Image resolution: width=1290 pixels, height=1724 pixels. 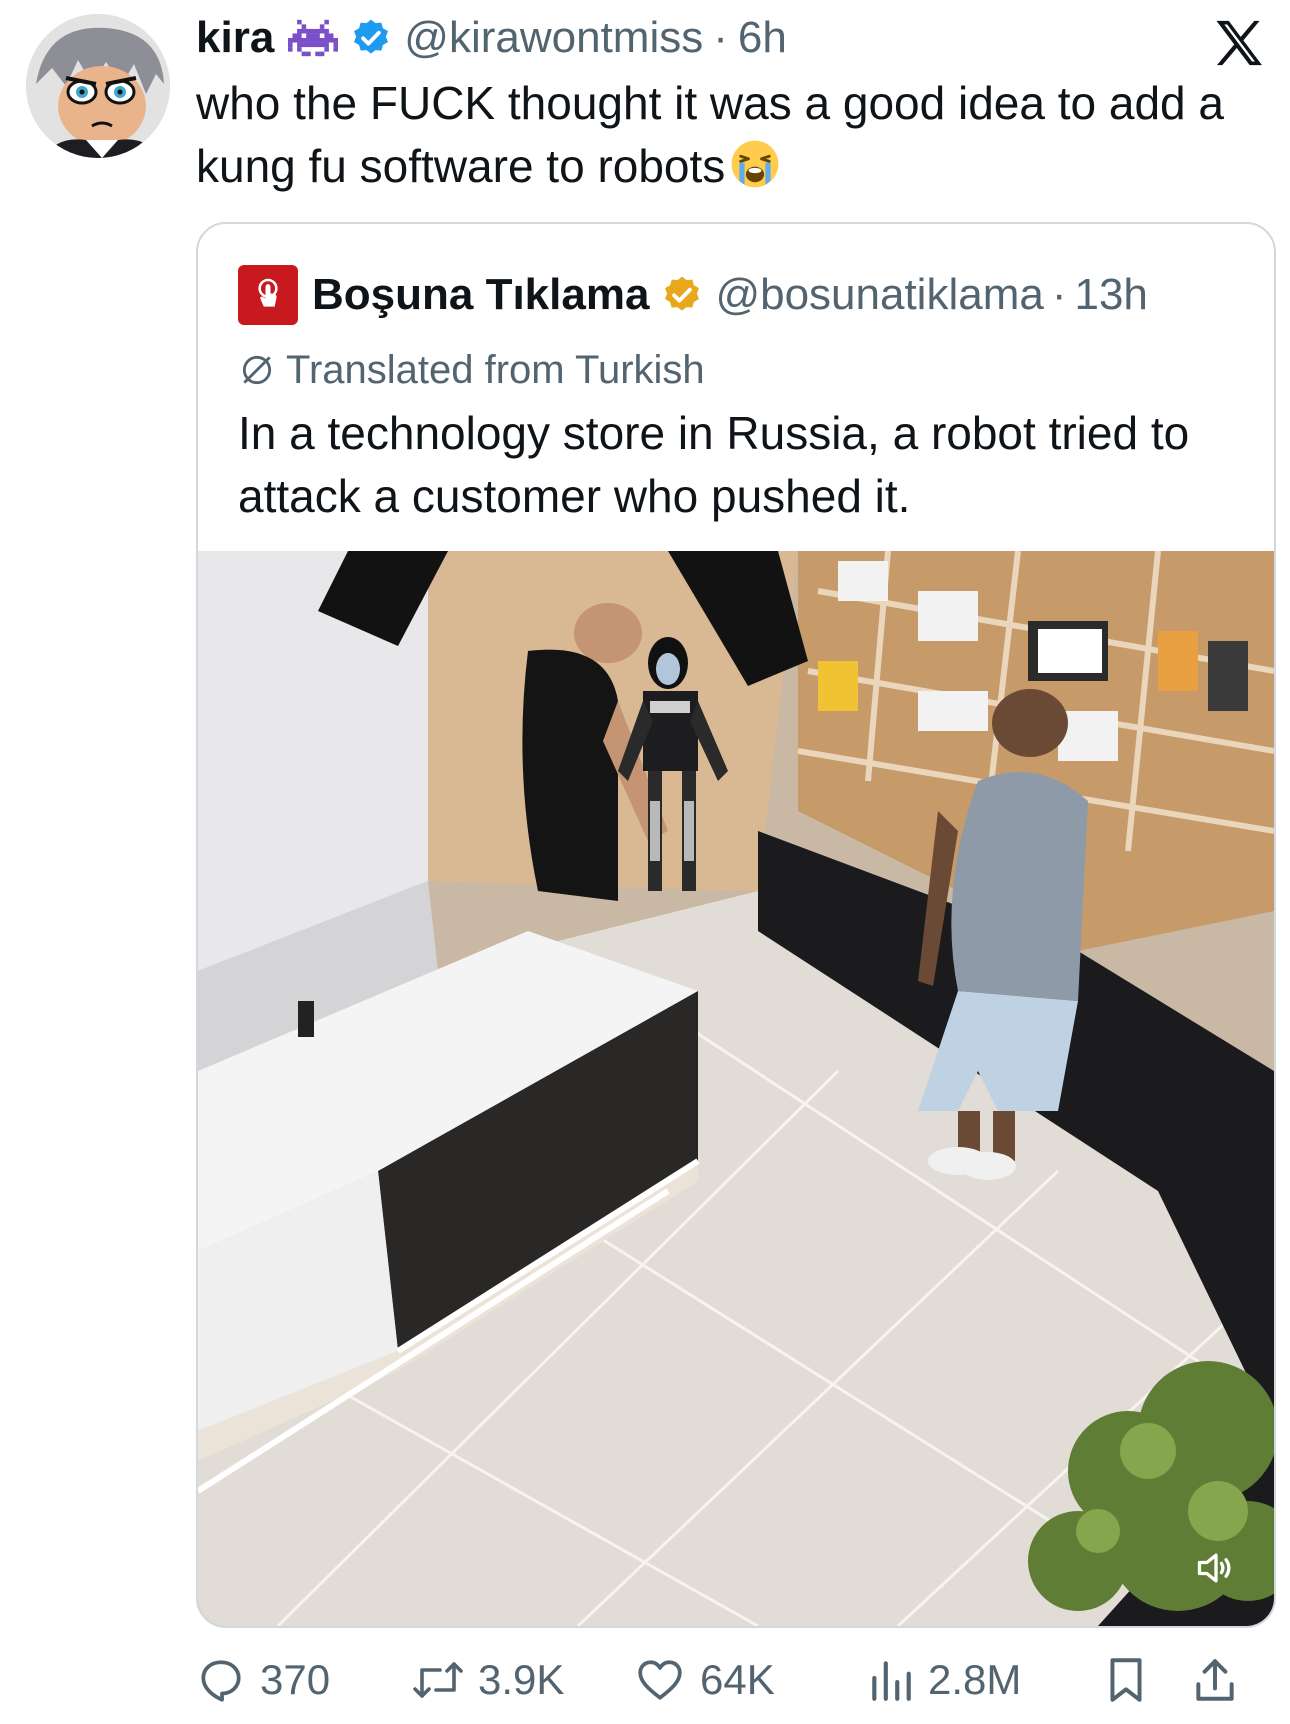 I want to click on views-button: 2.8M, so click(x=944, y=1680).